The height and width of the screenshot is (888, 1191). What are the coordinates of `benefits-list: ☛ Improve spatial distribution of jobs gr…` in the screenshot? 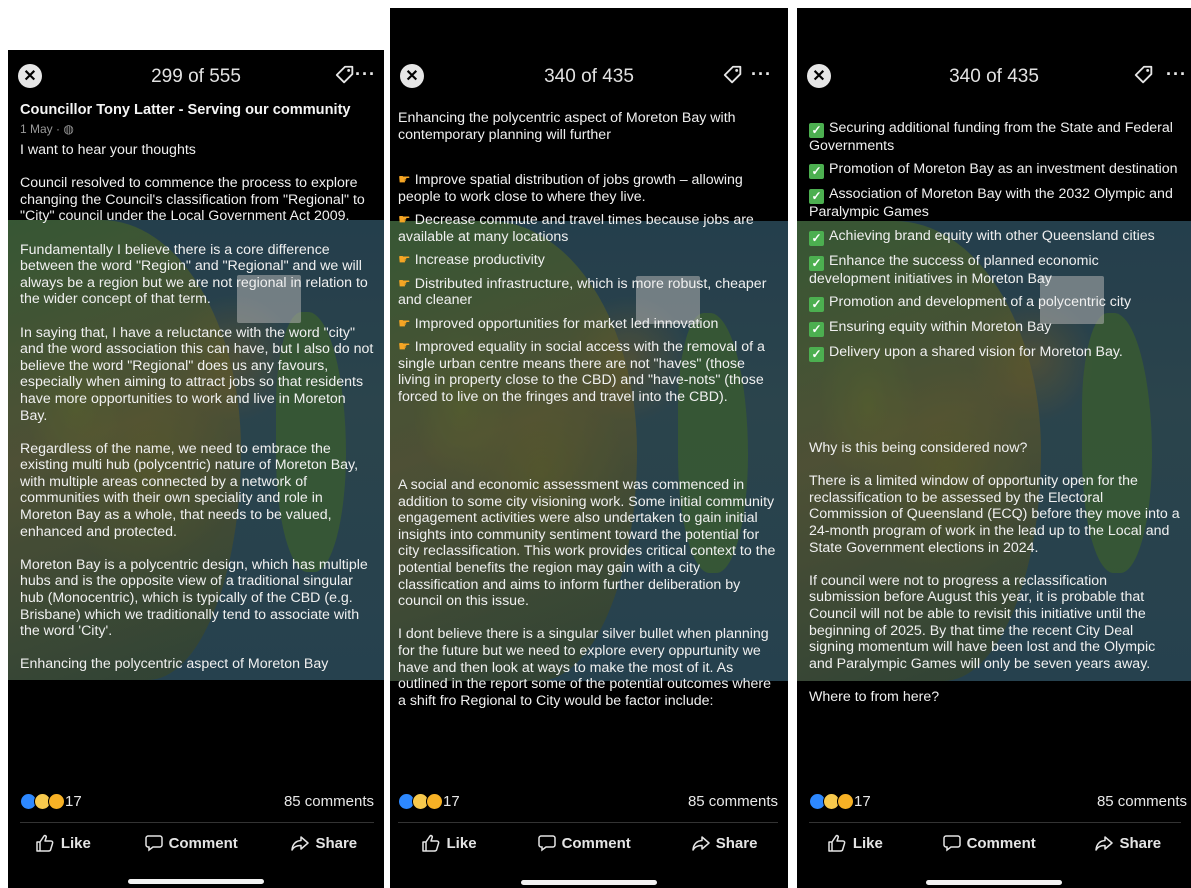 It's located at (588, 292).